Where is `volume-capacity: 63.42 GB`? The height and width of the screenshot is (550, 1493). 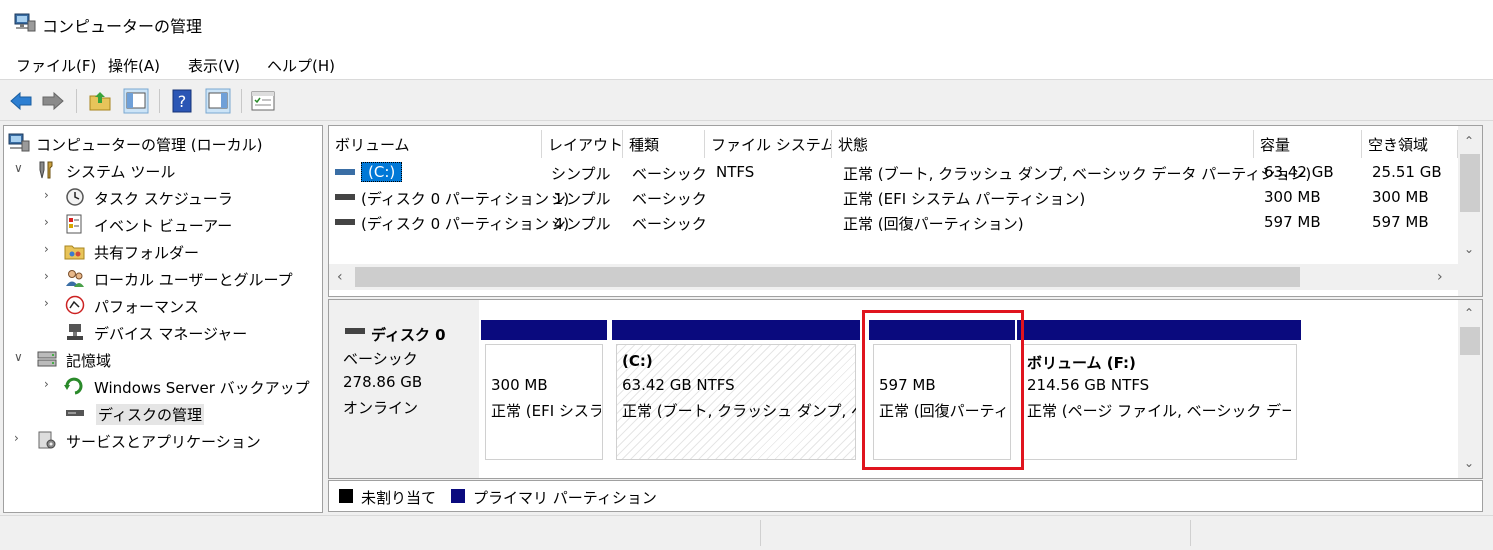
volume-capacity: 63.42 GB is located at coordinates (1299, 172).